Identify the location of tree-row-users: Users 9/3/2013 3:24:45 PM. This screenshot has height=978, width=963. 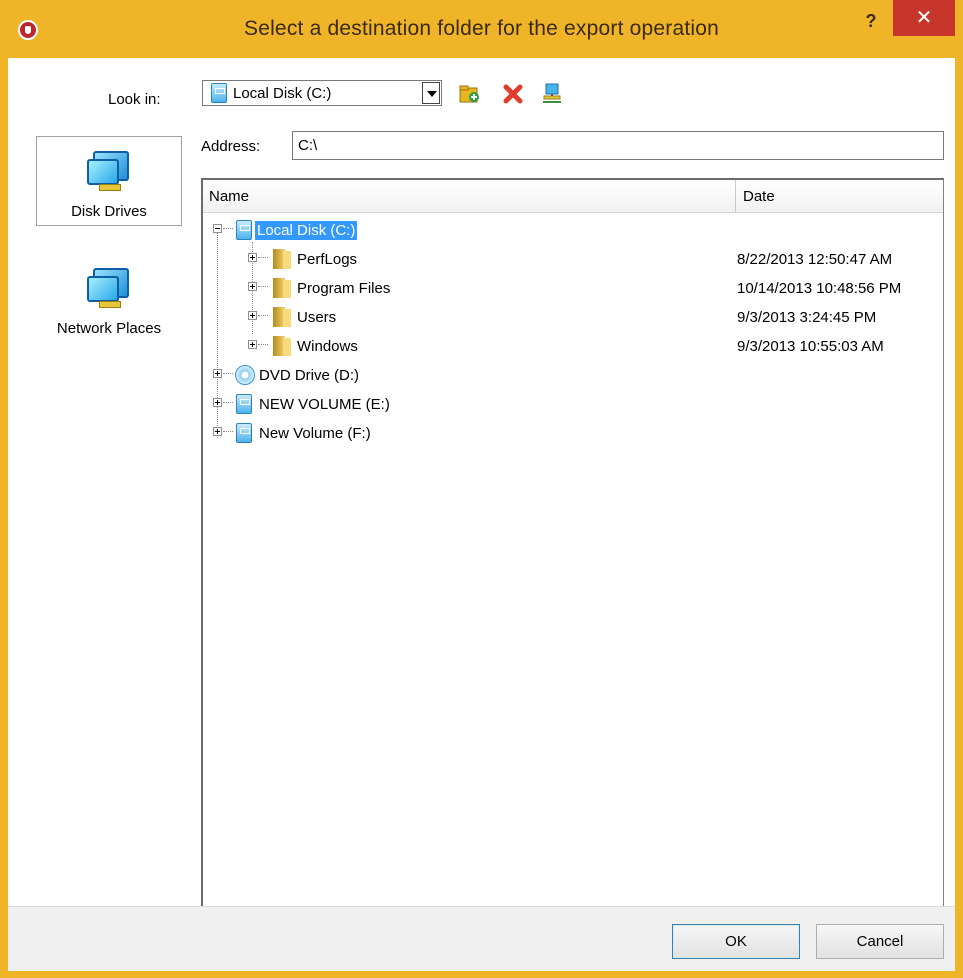
(573, 317).